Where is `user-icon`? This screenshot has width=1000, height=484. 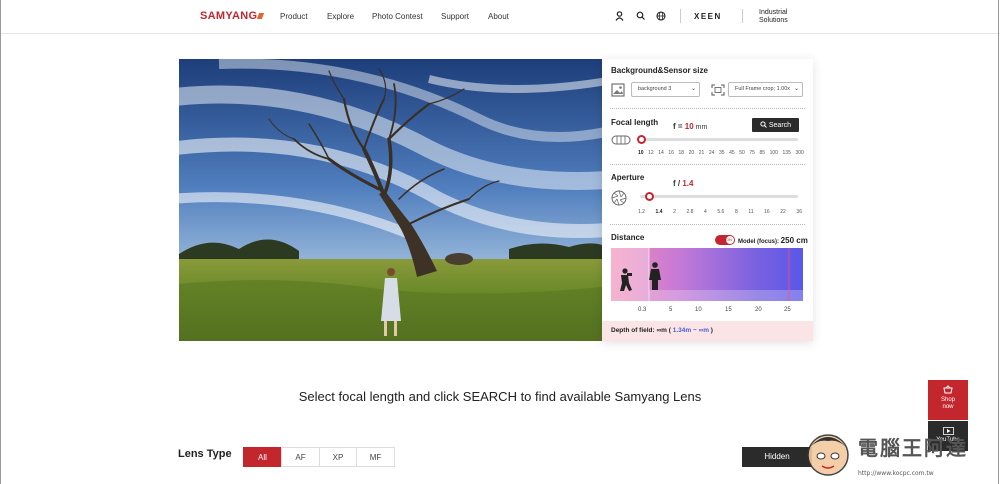 user-icon is located at coordinates (619, 16).